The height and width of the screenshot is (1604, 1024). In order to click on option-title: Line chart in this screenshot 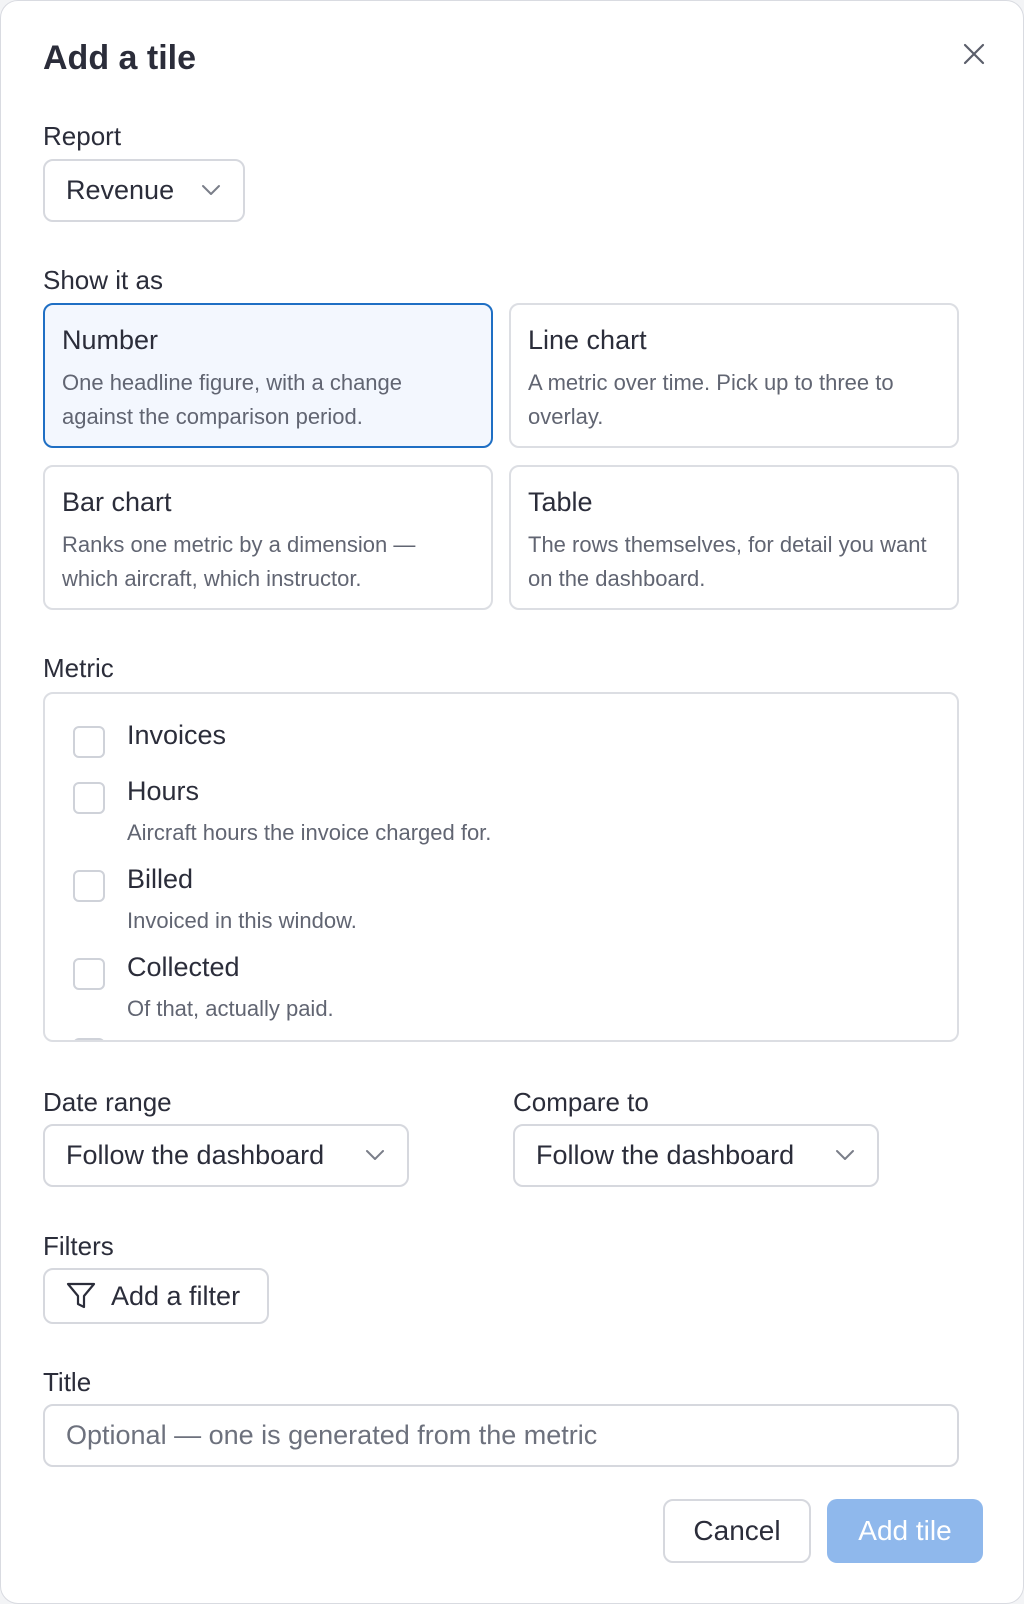, I will do `click(587, 340)`.